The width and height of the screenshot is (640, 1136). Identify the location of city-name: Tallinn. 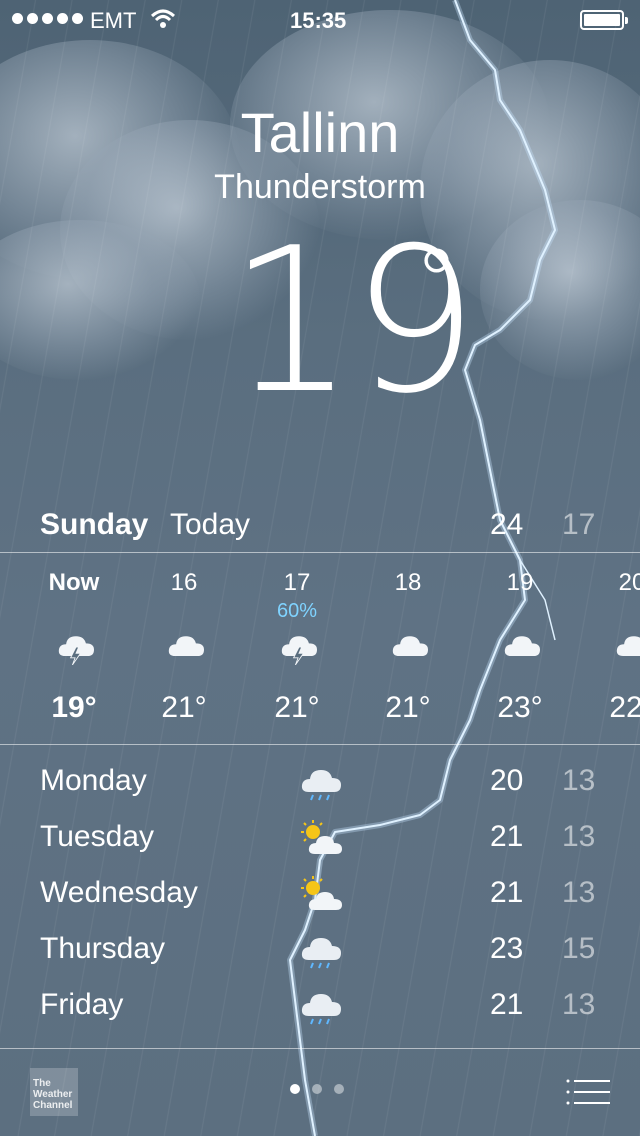
(320, 132).